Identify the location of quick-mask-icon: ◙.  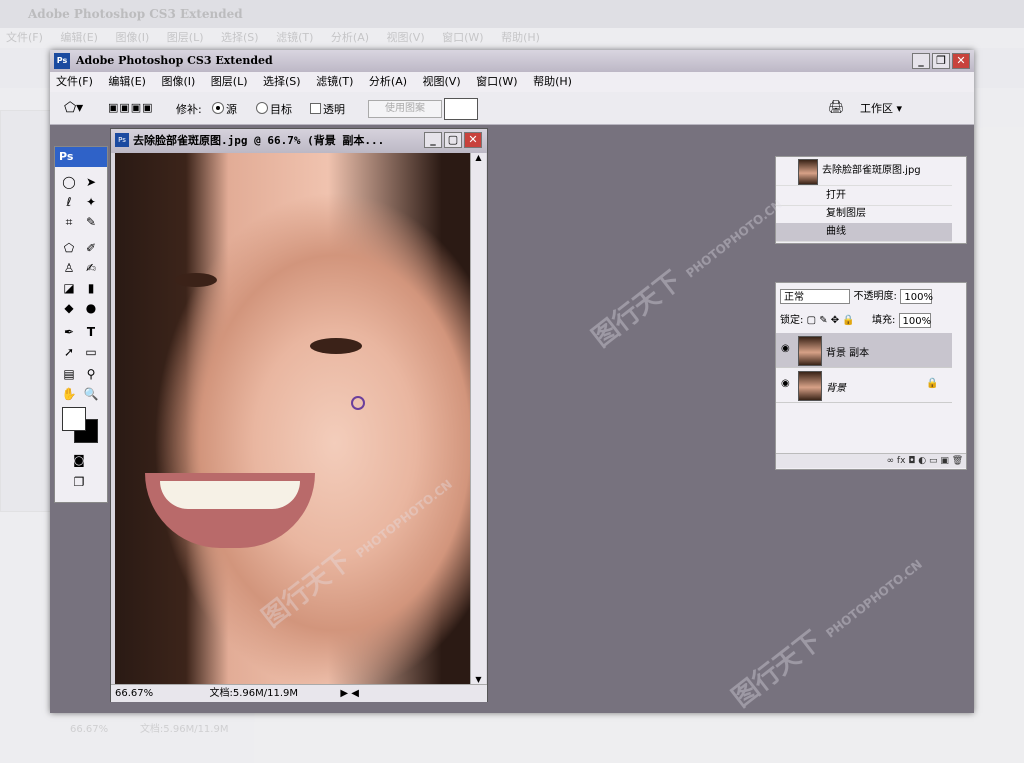
(79, 460).